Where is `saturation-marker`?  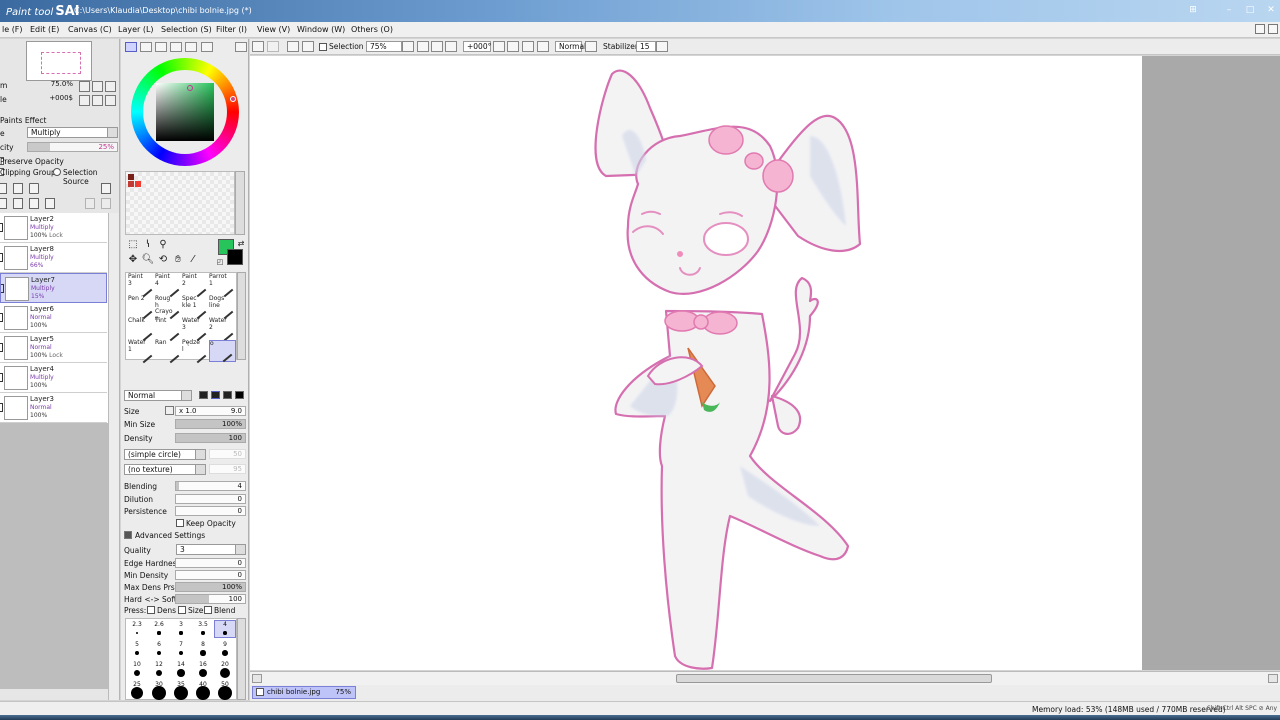 saturation-marker is located at coordinates (190, 88).